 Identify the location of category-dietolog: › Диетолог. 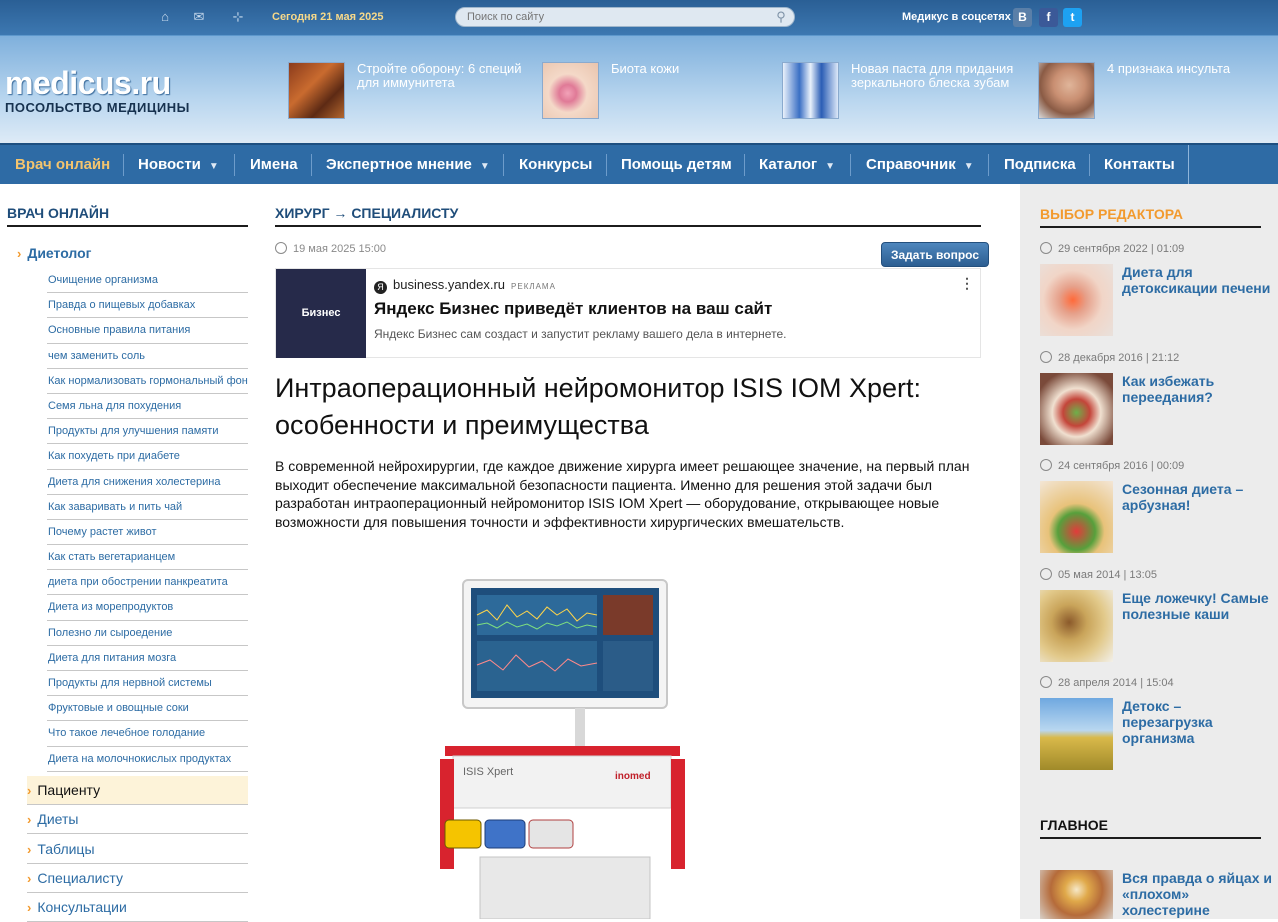
(137, 253).